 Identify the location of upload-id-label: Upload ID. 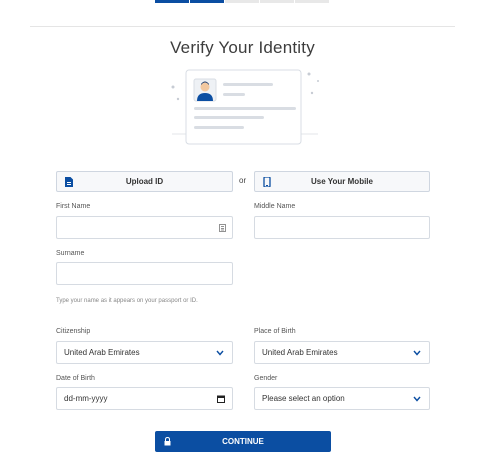
(144, 181).